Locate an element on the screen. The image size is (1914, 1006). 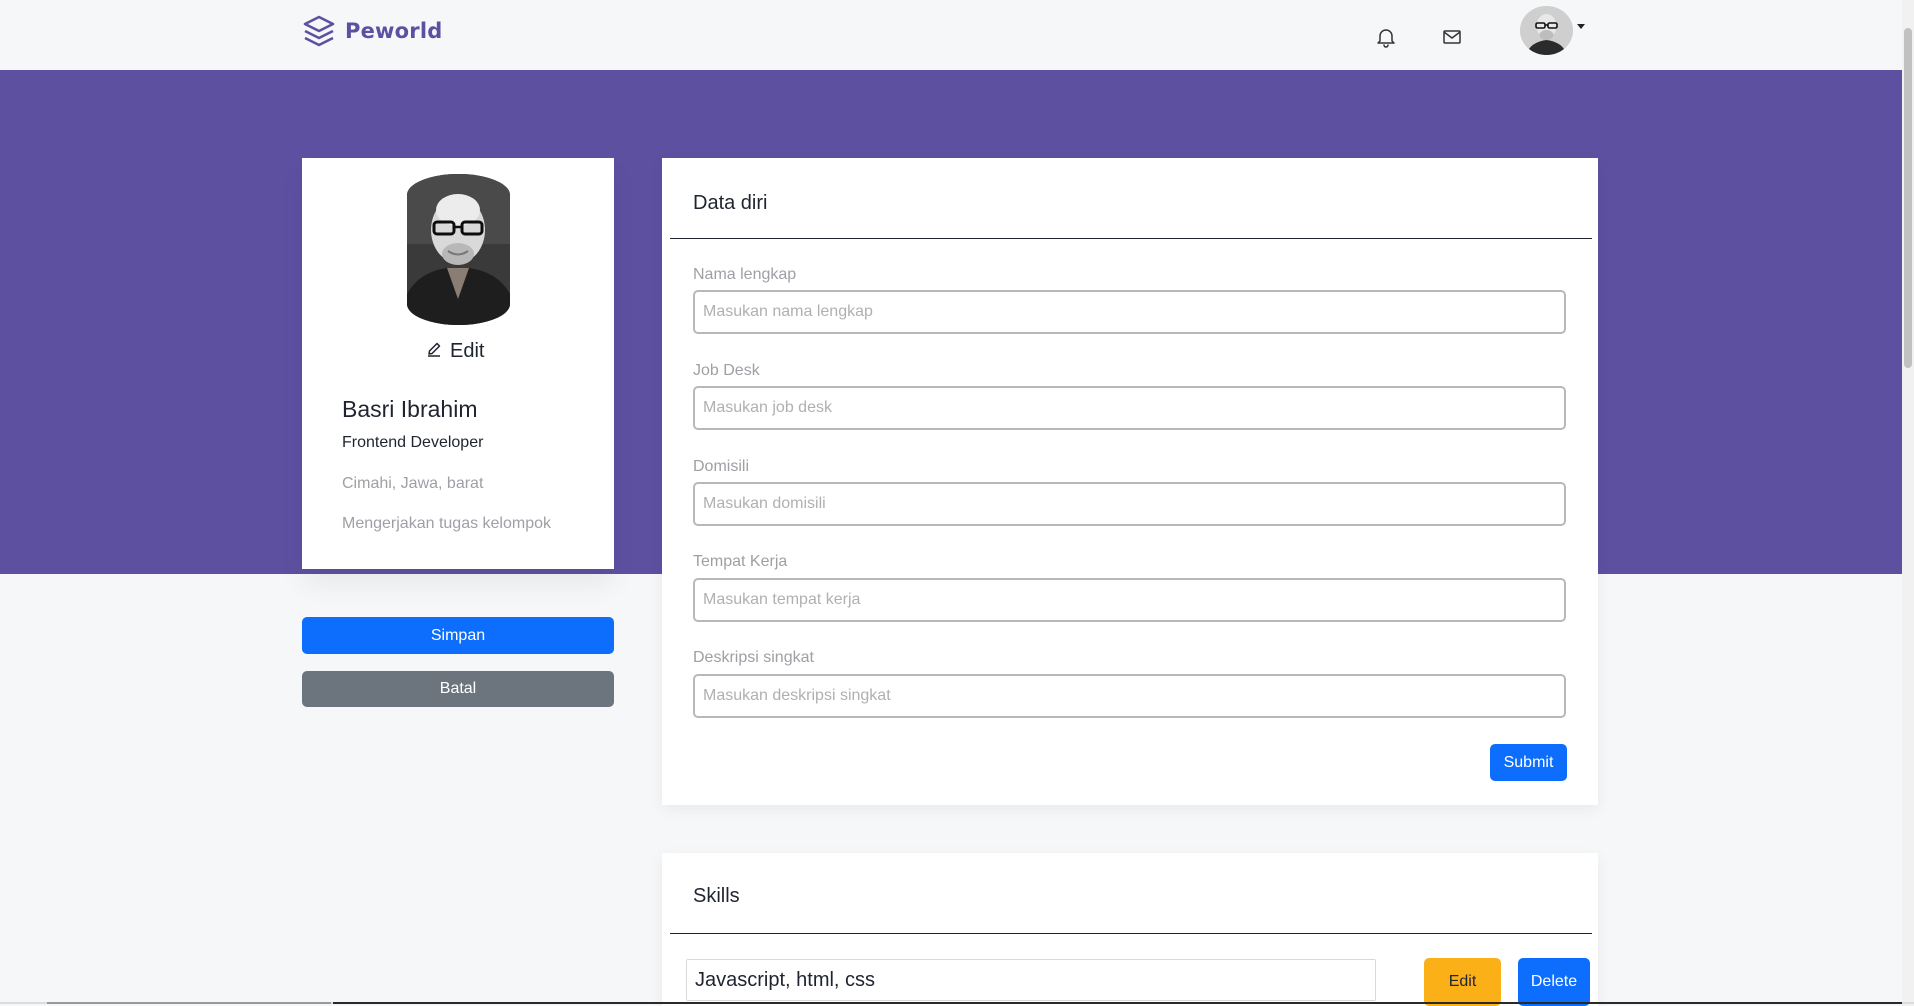
domisili-input is located at coordinates (1129, 504).